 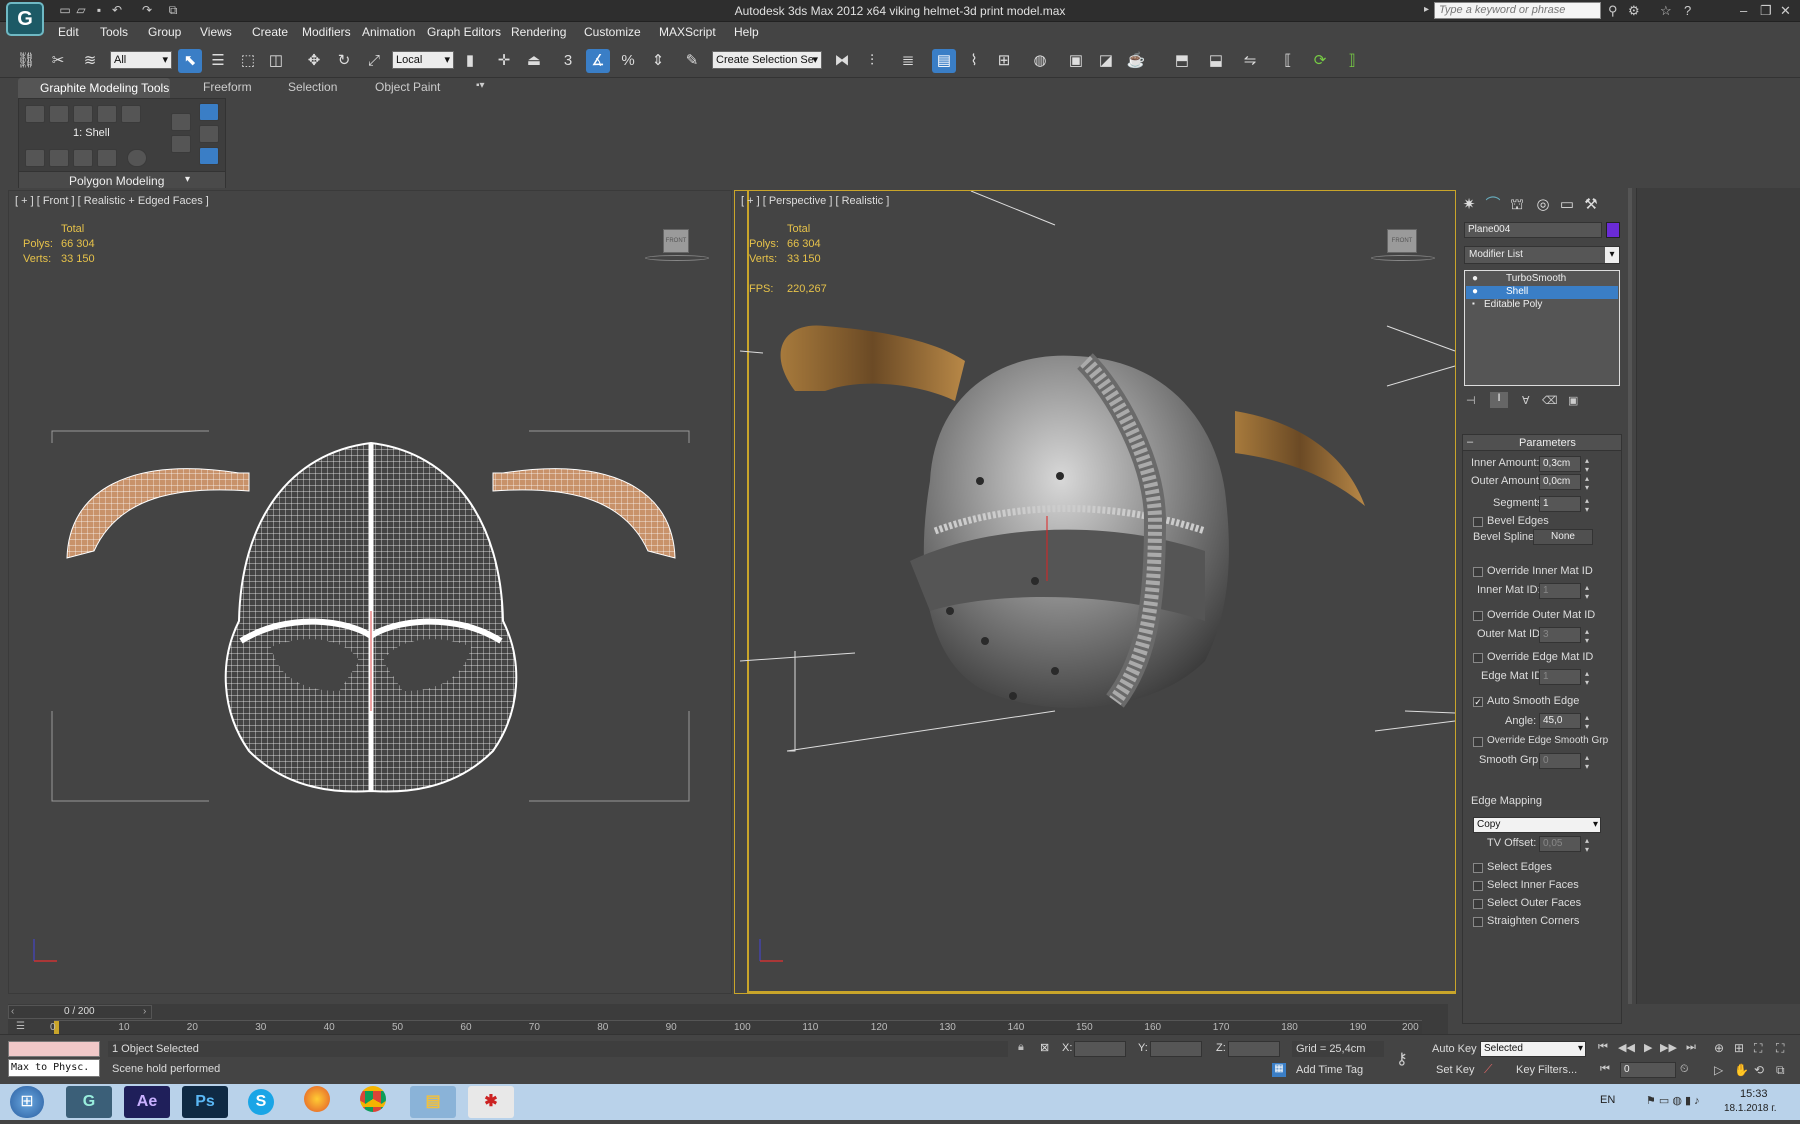 What do you see at coordinates (1648, 1070) in the screenshot?
I see `current-frame-input: 0` at bounding box center [1648, 1070].